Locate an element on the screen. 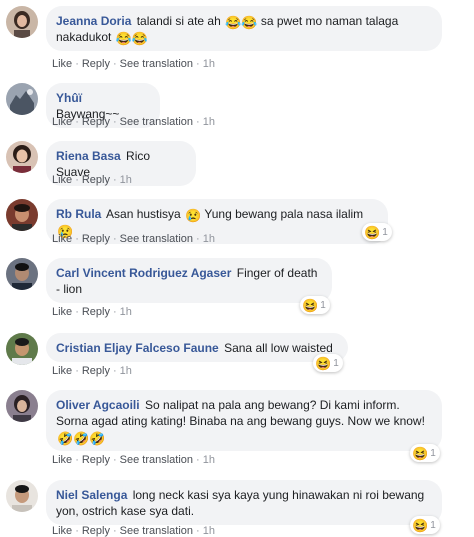  rolling-laughing-emoji-icon: 🤣🤣🤣 is located at coordinates (81, 438).